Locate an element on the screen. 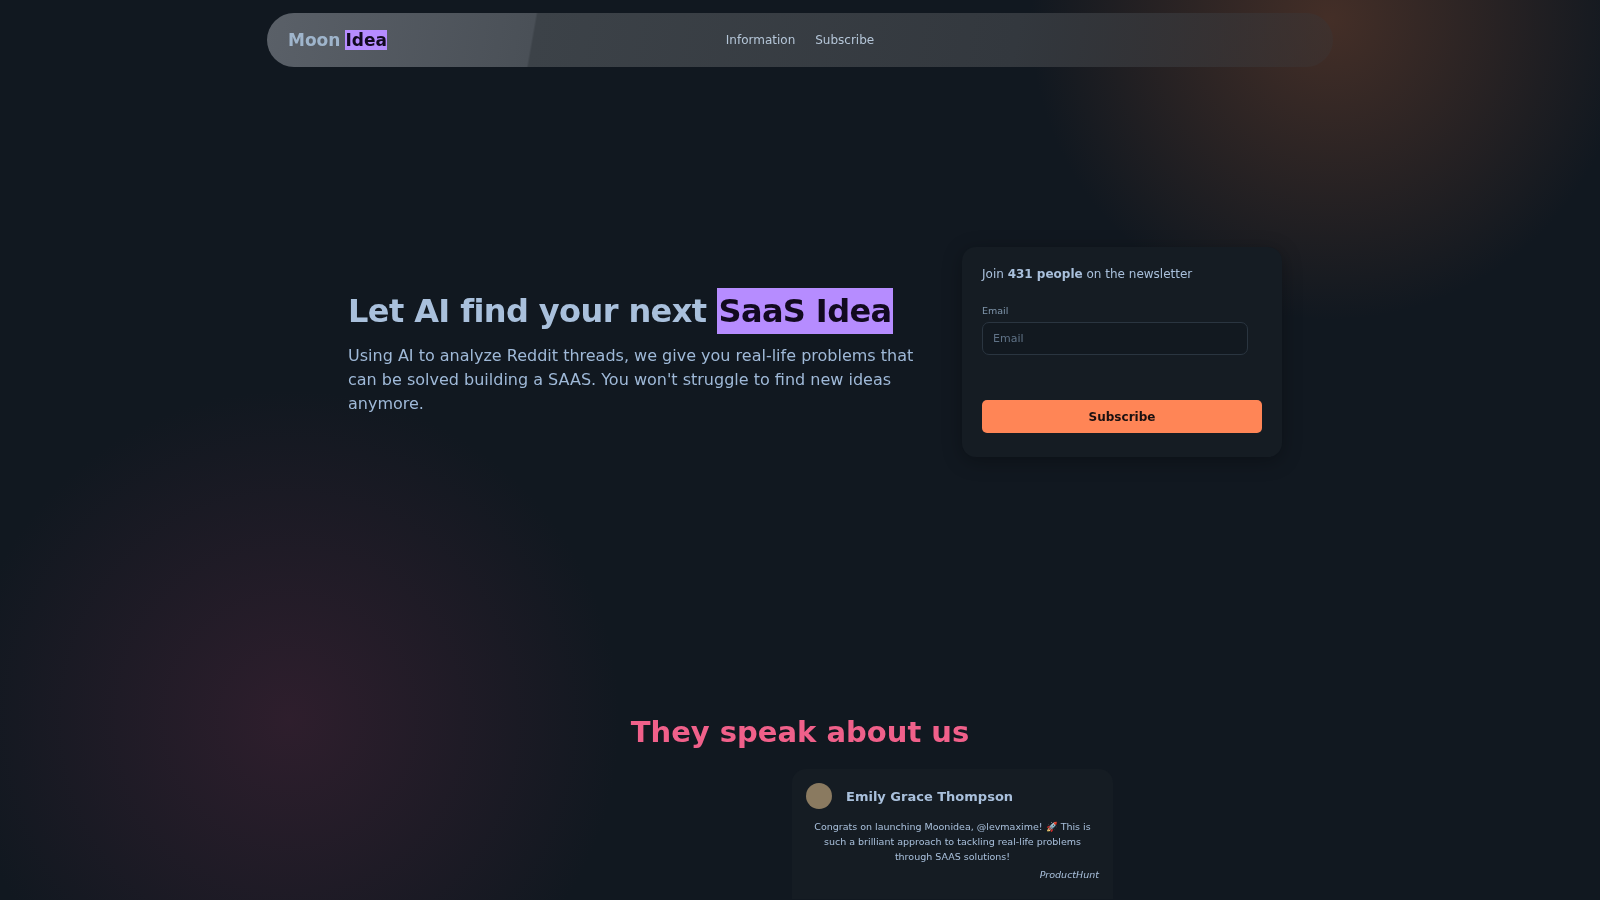  email-field: Email is located at coordinates (1115, 338).